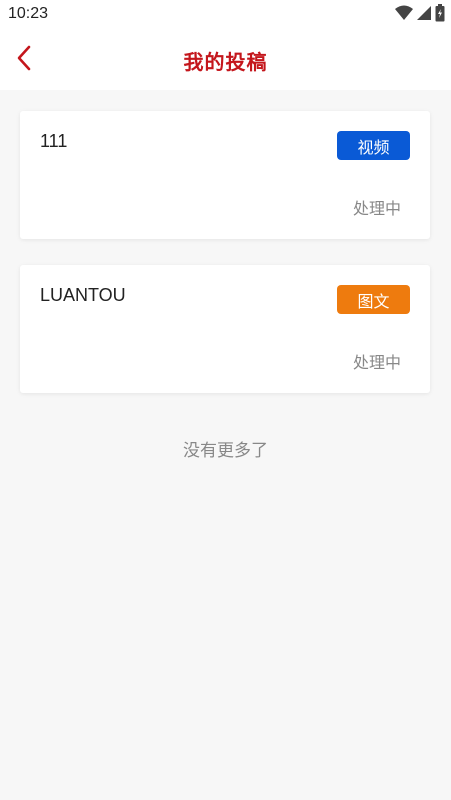 The image size is (451, 800). I want to click on page-title: 我的投稿, so click(225, 62).